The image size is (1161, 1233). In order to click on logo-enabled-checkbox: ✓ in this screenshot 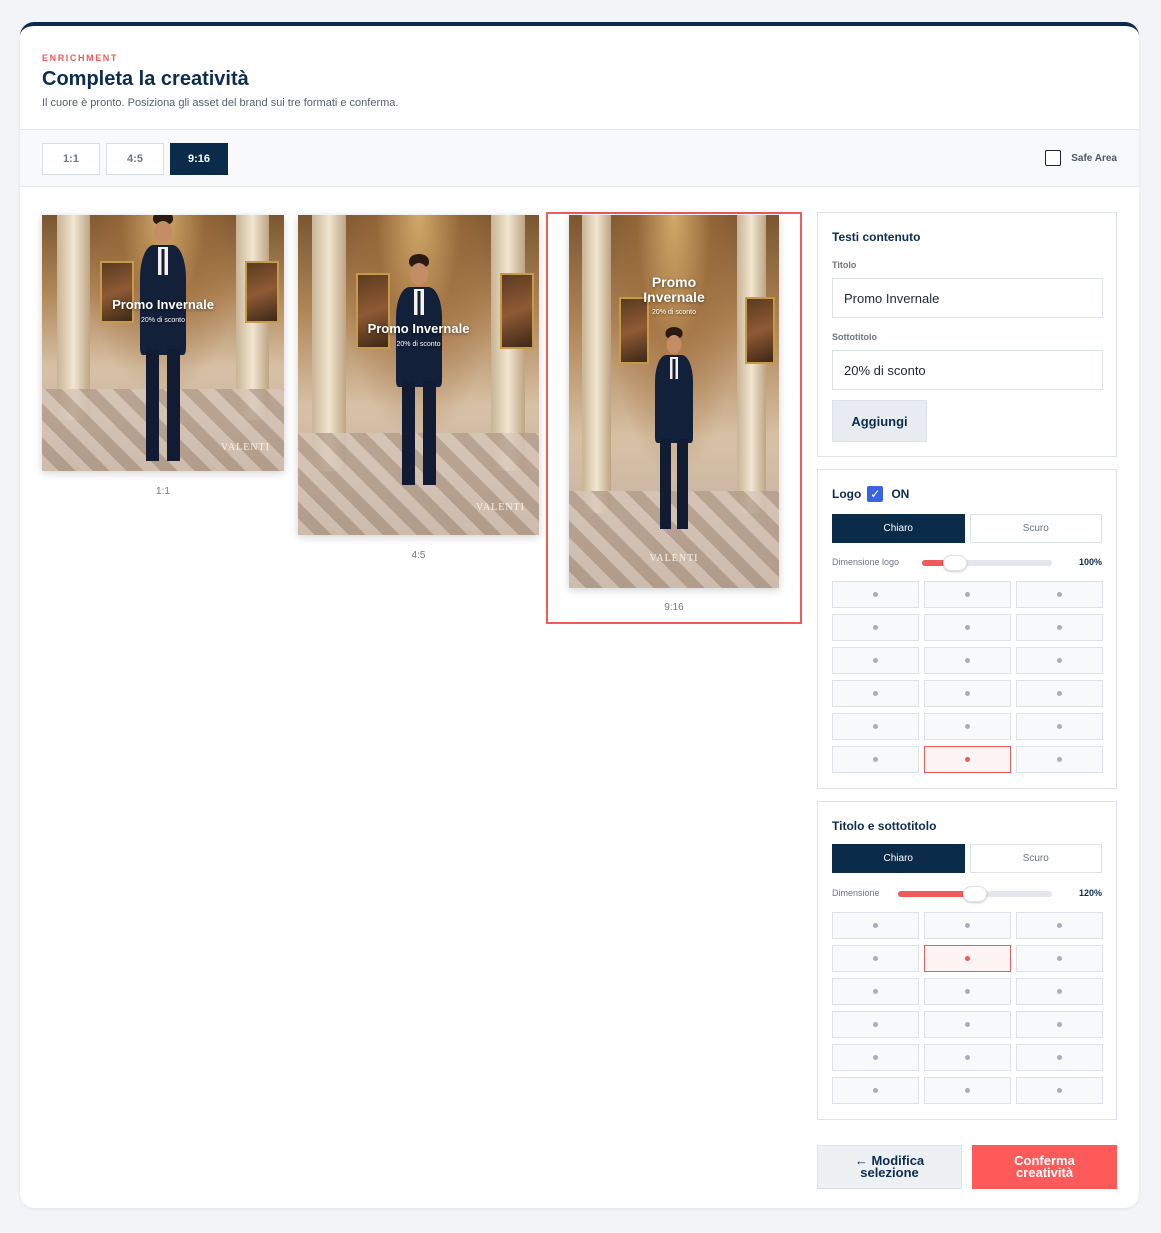, I will do `click(875, 494)`.